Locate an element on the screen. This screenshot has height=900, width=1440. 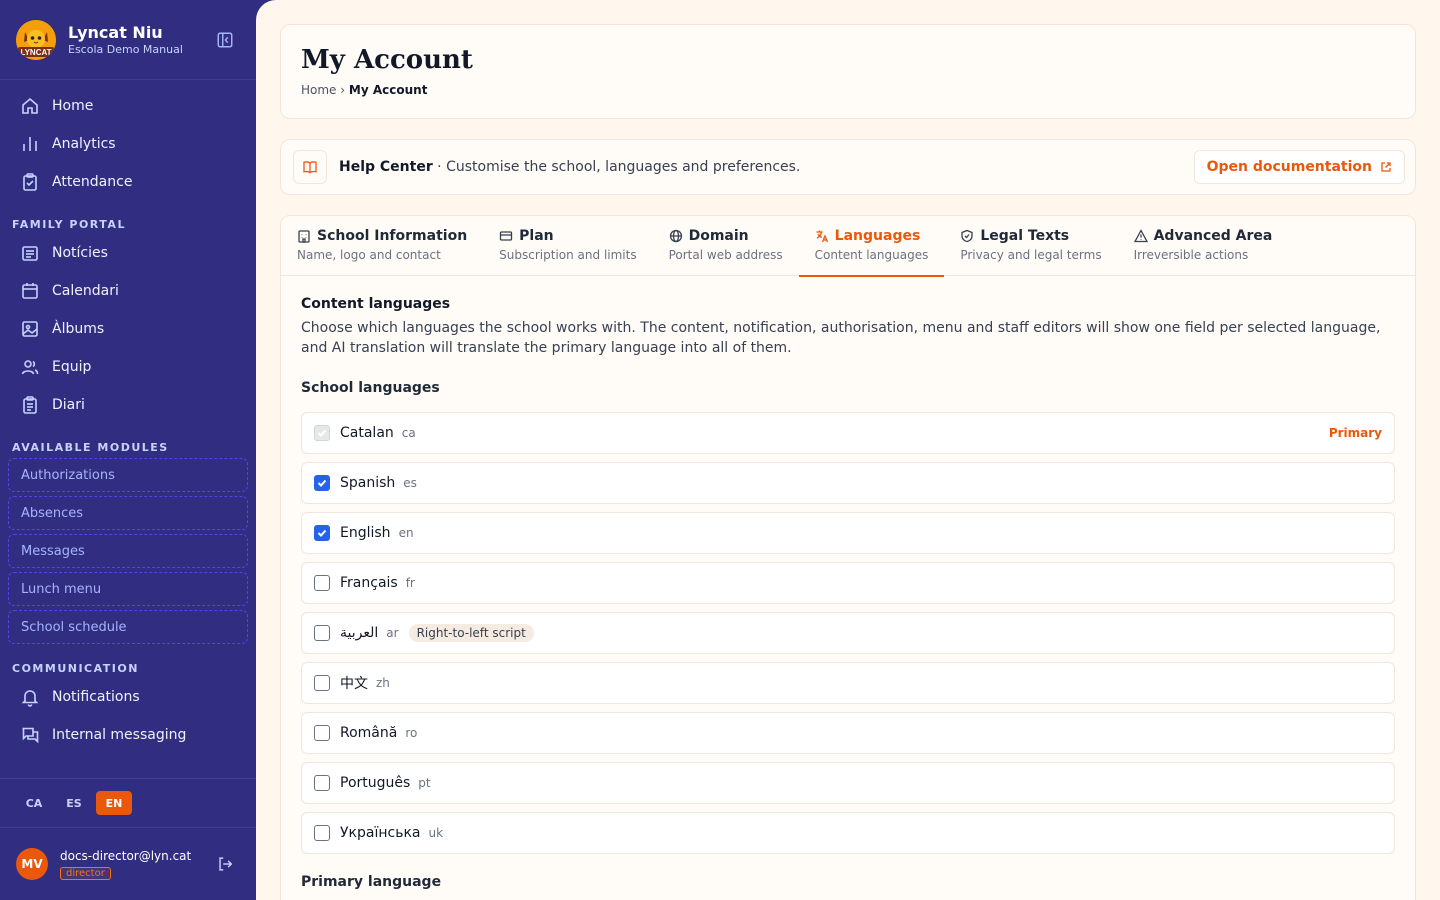
page-title: My Account is located at coordinates (387, 60).